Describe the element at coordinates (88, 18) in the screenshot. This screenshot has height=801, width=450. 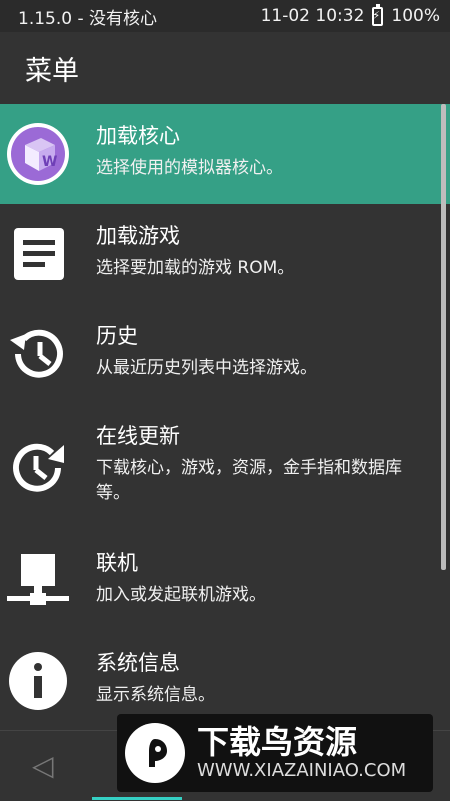
I see `status-app-version: 1.15.0 - 没有核心` at that location.